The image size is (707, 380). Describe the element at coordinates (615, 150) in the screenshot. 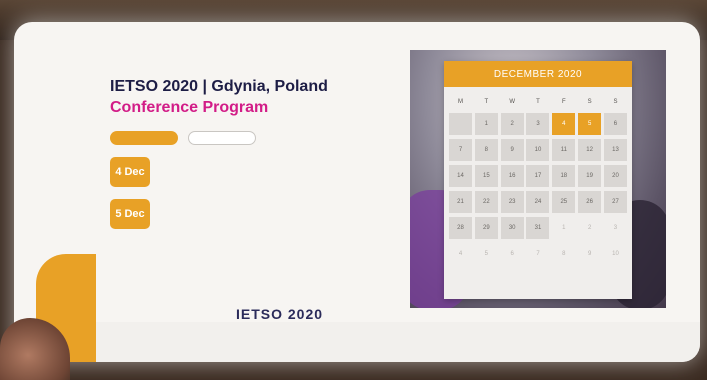

I see `calendar-day: 13` at that location.